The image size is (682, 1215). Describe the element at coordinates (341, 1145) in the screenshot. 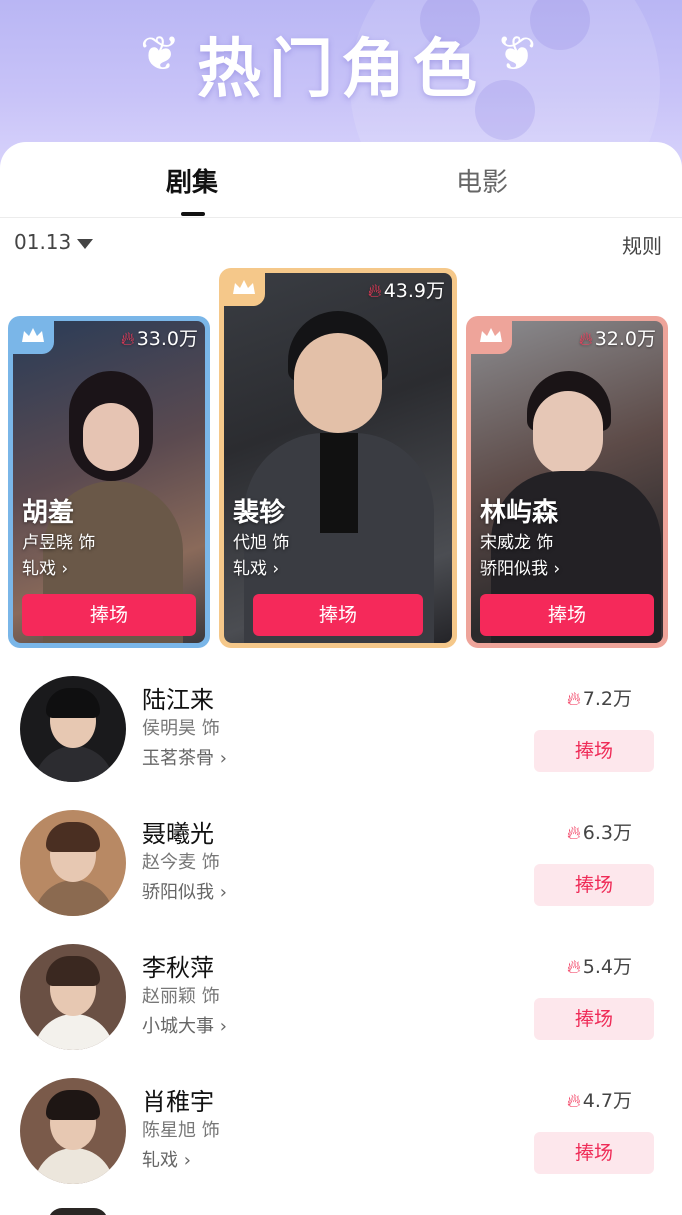

I see `list-item: 肖稚宇 陈星旭 饰 轧戏 › 🔥︎ 4.7万 捧场` at that location.